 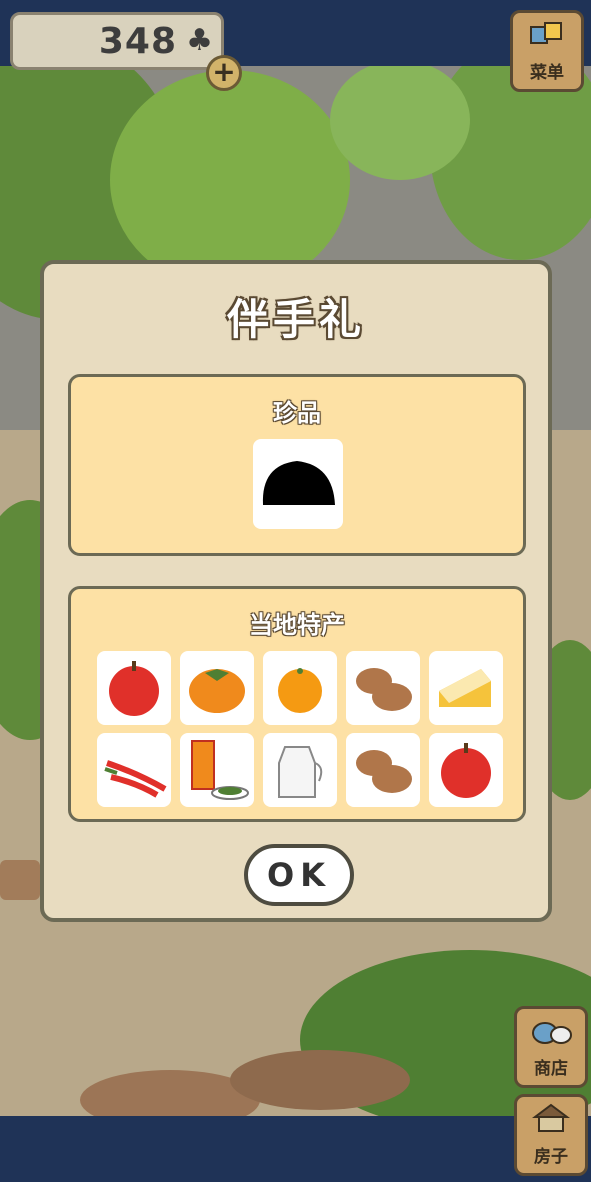 What do you see at coordinates (295, 1149) in the screenshot?
I see `bottom-bar` at bounding box center [295, 1149].